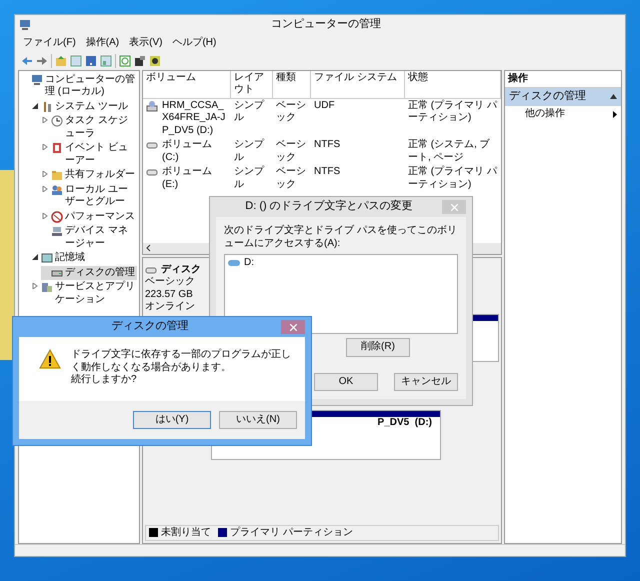 The height and width of the screenshot is (581, 640). I want to click on section-title: ディスクの管理, so click(547, 97).